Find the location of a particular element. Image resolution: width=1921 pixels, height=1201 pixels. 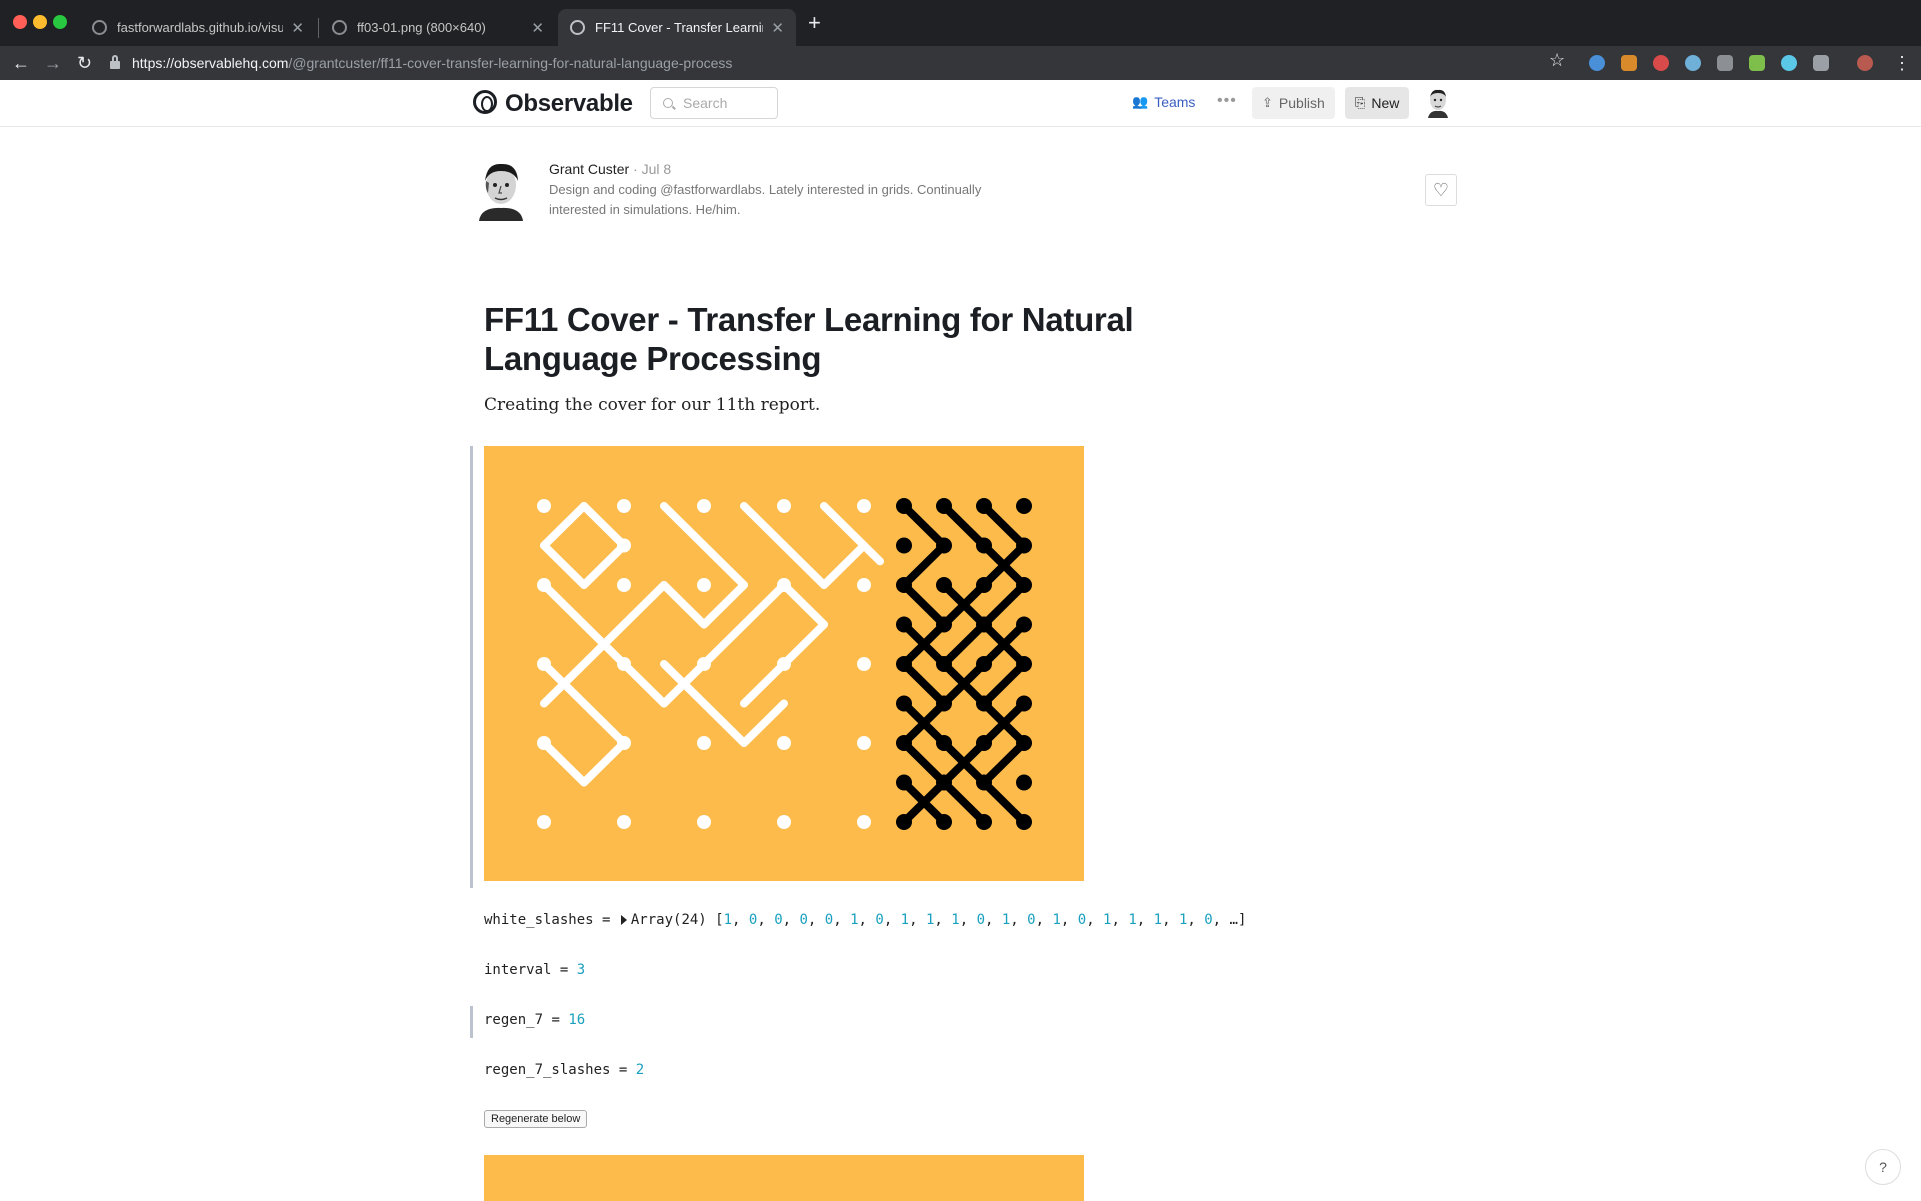

cell-regen-7-slashes: regen_7_slashes = 2 is located at coordinates (564, 1070).